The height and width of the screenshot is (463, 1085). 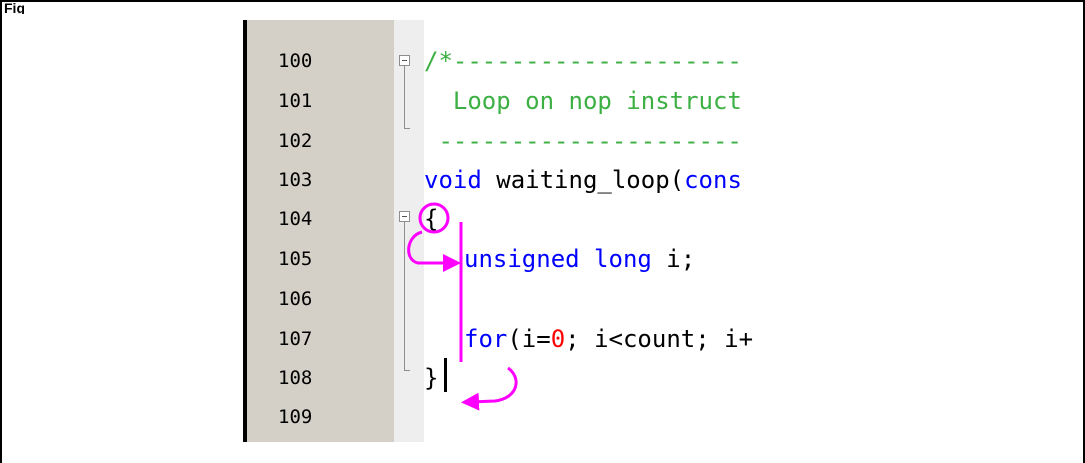 I want to click on brace-highlight-circle, so click(x=434, y=218).